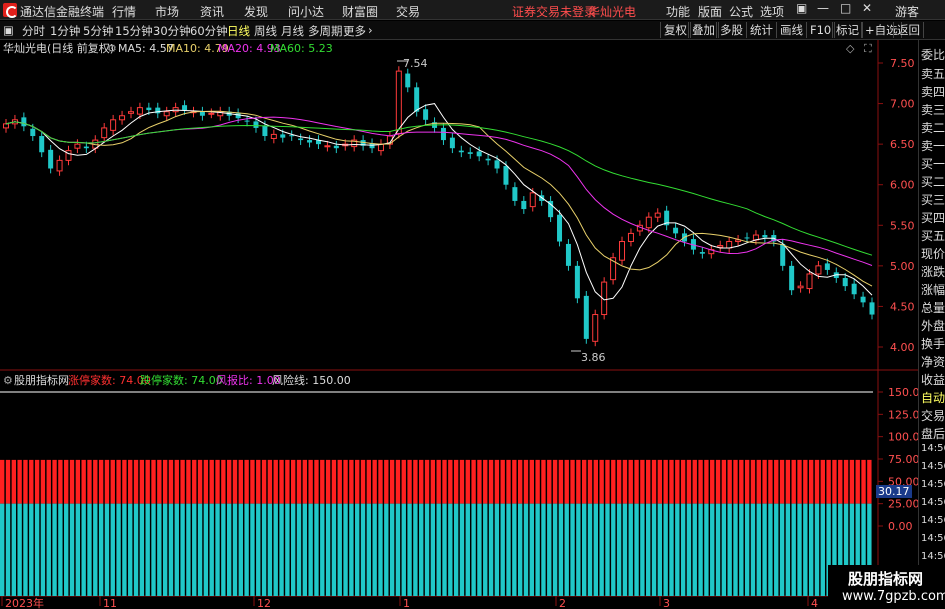 This screenshot has height=609, width=945. Describe the element at coordinates (306, 11) in the screenshot. I see `menu-item-ask: 问小达` at that location.